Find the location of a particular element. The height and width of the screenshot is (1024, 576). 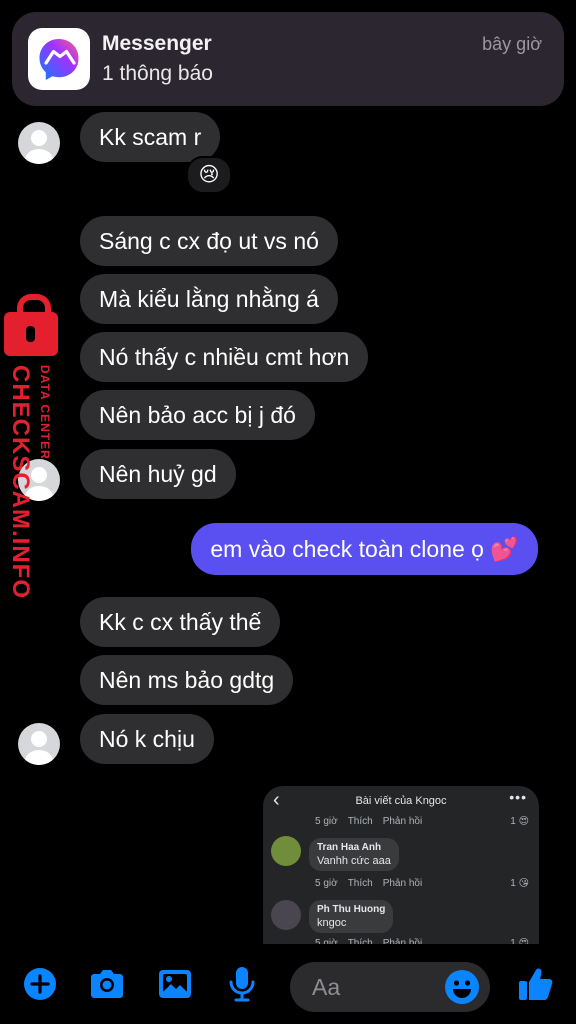

message-bubble-incoming: Nó thấy c nhiều cmt hơn is located at coordinates (224, 357).